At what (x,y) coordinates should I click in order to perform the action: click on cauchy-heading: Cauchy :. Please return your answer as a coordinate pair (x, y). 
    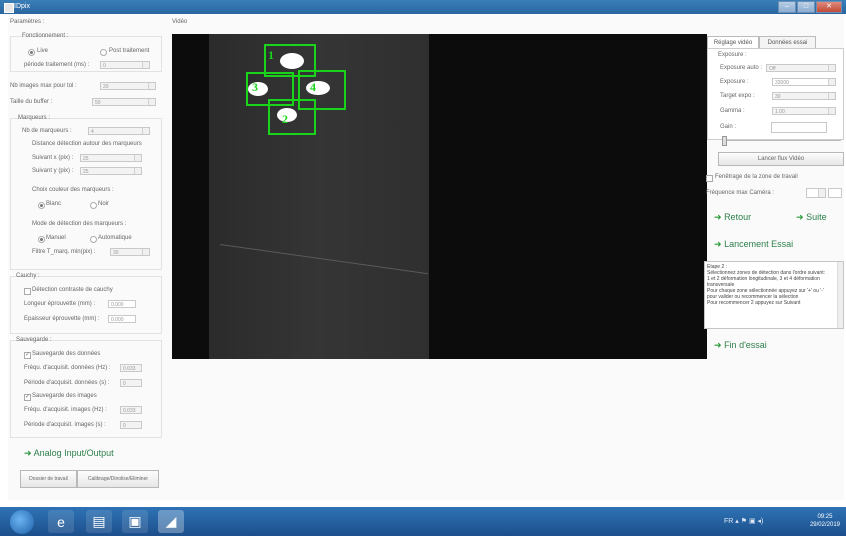
    Looking at the image, I should click on (28, 276).